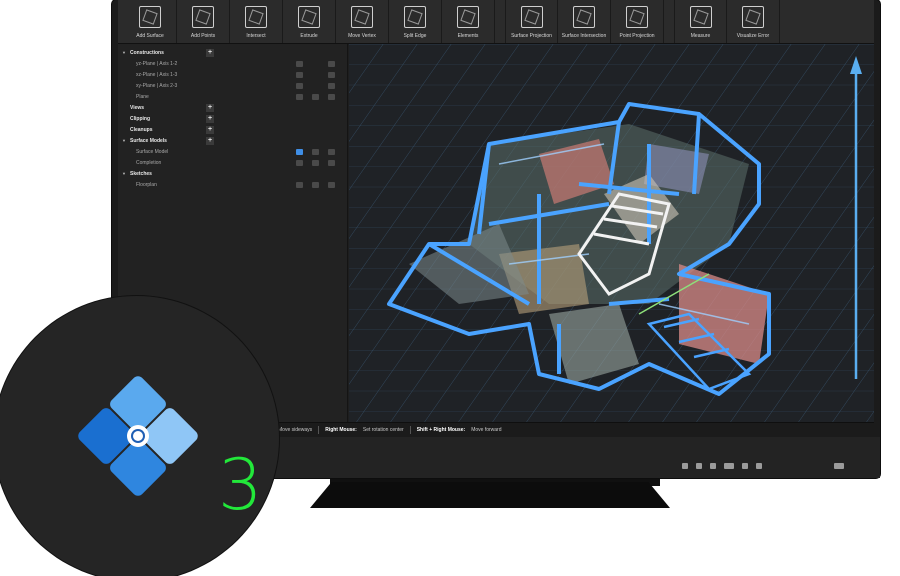  I want to click on add-points-icon, so click(203, 17).